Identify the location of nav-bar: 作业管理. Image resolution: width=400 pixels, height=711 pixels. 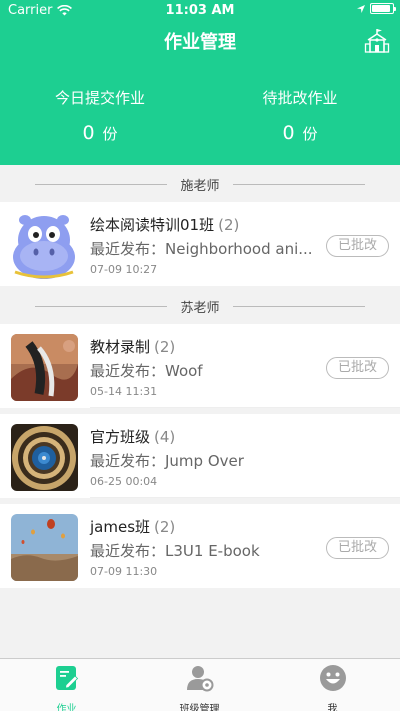
(200, 41).